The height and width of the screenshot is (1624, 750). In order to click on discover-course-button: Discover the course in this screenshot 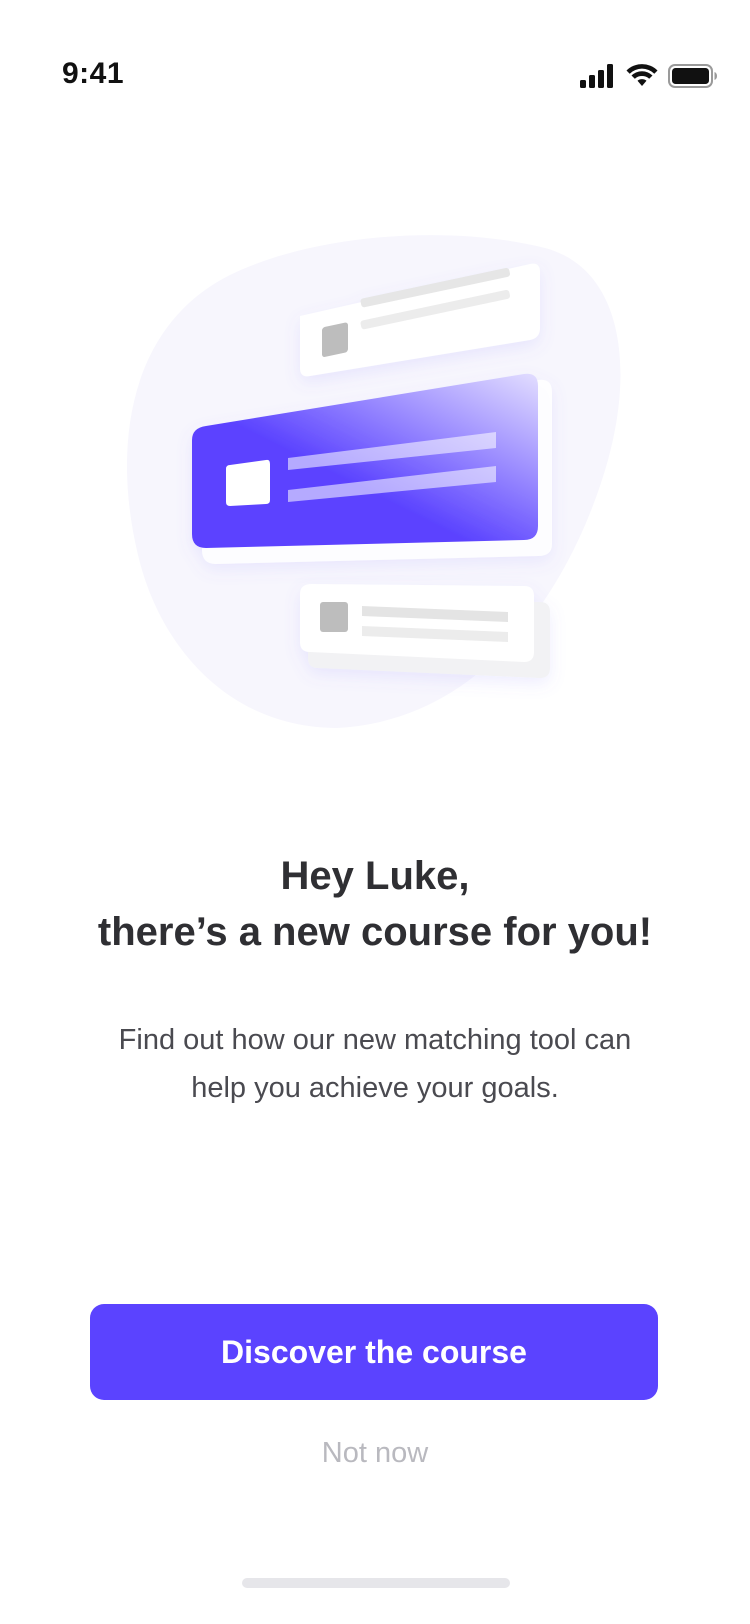, I will do `click(374, 1352)`.